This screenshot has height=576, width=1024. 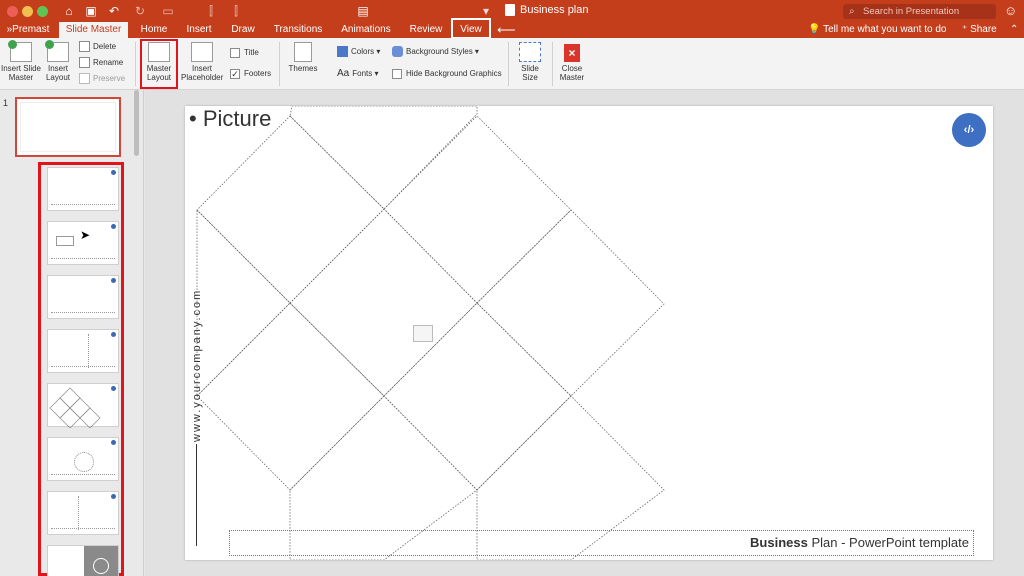 I want to click on align-center-icon: ⫿, so click(x=236, y=11).